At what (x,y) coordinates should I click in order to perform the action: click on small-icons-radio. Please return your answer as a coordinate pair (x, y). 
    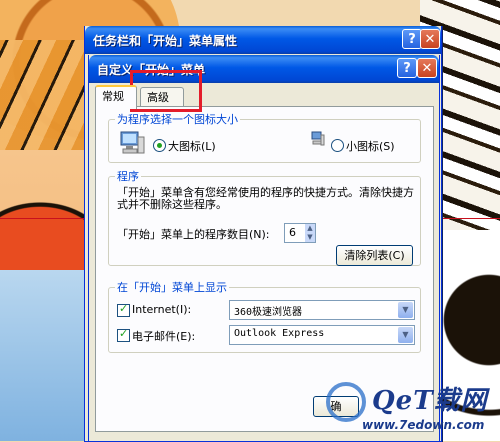
    Looking at the image, I should click on (337, 145).